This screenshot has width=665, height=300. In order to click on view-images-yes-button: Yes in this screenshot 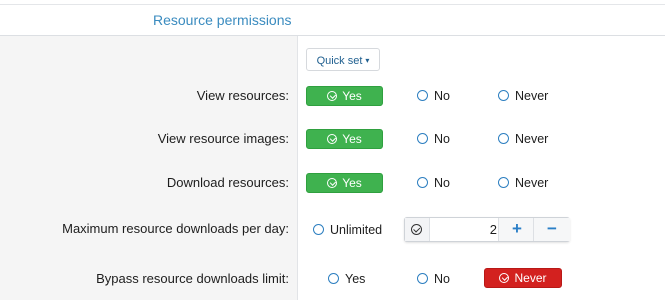, I will do `click(344, 139)`.